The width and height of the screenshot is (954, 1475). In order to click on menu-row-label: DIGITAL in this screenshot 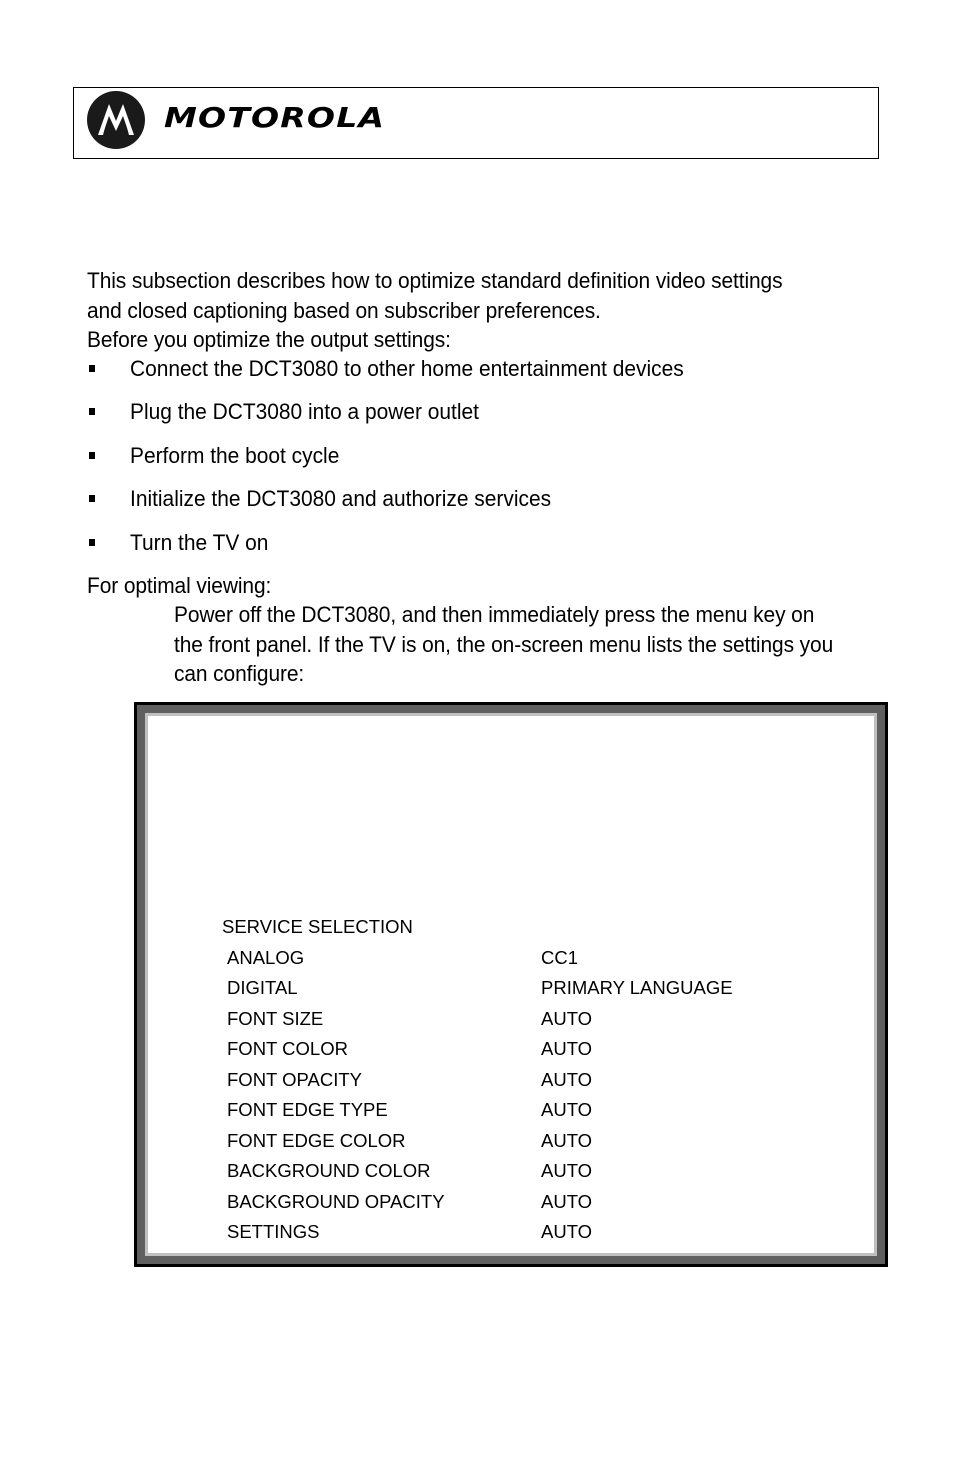, I will do `click(262, 987)`.